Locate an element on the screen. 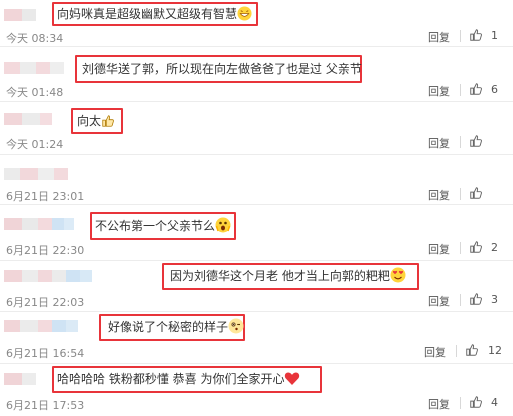 This screenshot has width=513, height=416. comment-row: 6月21日 23:01 回复 is located at coordinates (256, 179).